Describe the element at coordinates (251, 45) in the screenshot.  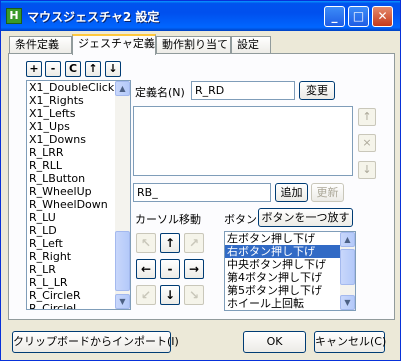
I see `tab-settings: 設定` at that location.